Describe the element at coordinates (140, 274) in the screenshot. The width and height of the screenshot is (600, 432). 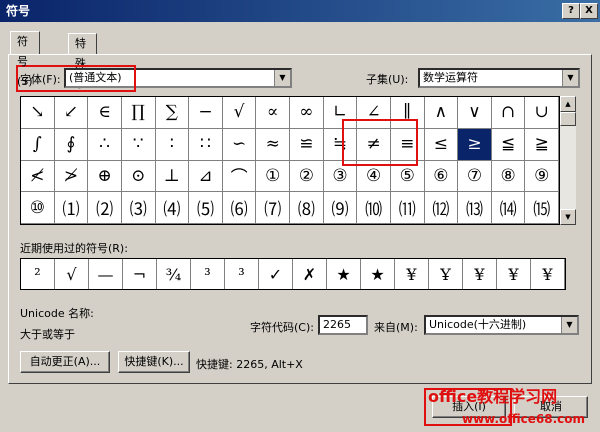
I see `recent-symbol-cell: ¬` at that location.